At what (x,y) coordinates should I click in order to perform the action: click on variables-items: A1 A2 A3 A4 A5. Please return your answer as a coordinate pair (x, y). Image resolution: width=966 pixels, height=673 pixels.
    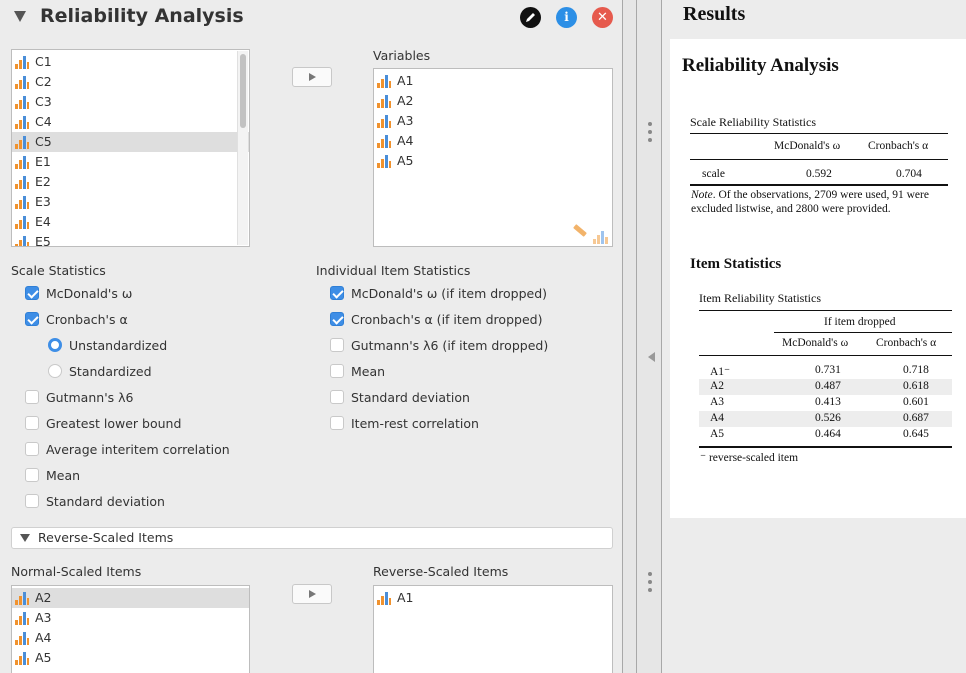
    Looking at the image, I should click on (493, 120).